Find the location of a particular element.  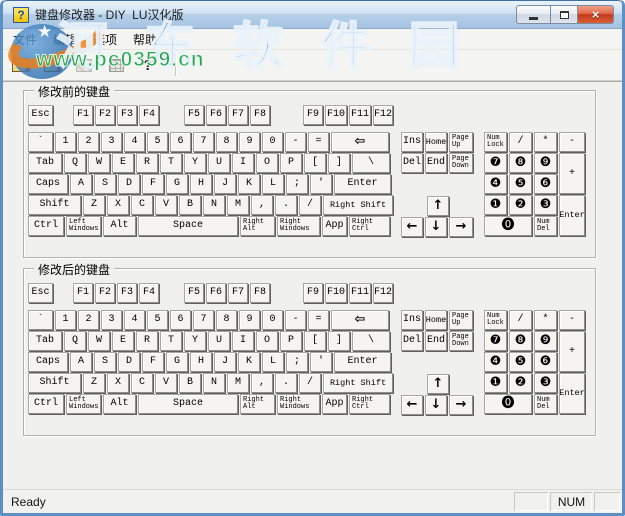

key-numpad-6: ❻ is located at coordinates (545, 362).